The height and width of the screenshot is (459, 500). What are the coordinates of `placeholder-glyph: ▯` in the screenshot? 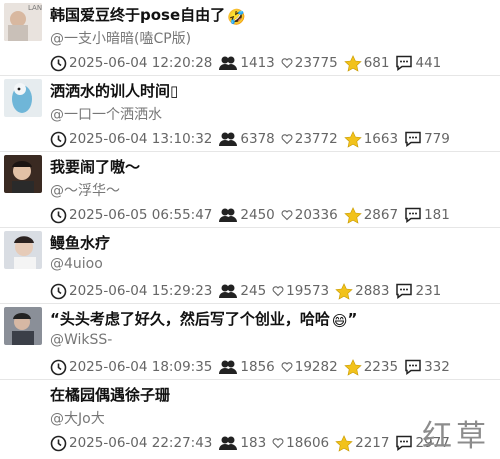 It's located at (174, 91).